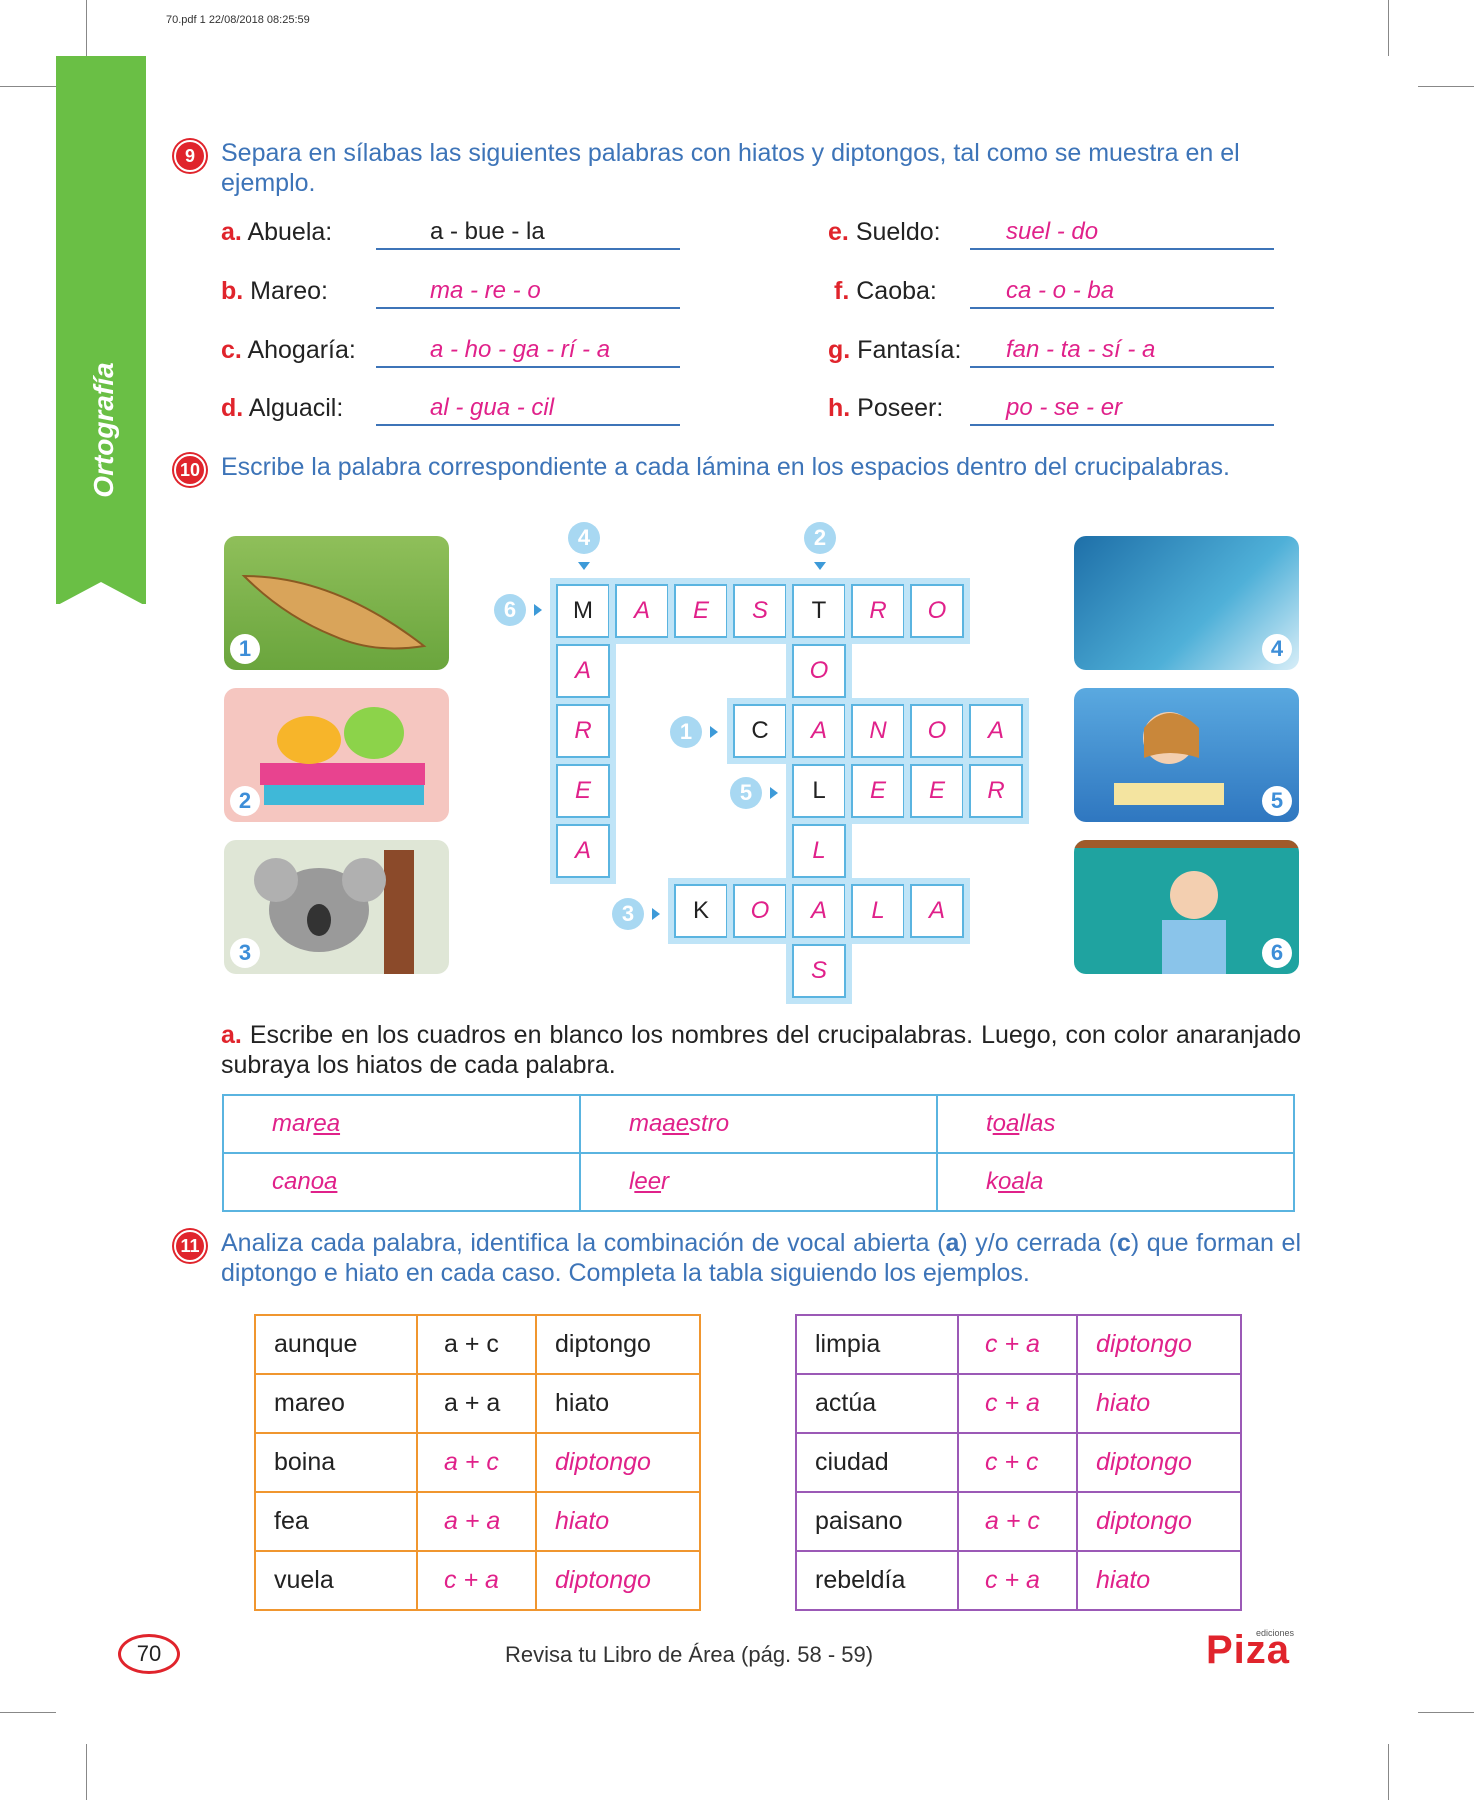 Image resolution: width=1474 pixels, height=1800 pixels. Describe the element at coordinates (628, 914) in the screenshot. I see `clue-3: 3` at that location.